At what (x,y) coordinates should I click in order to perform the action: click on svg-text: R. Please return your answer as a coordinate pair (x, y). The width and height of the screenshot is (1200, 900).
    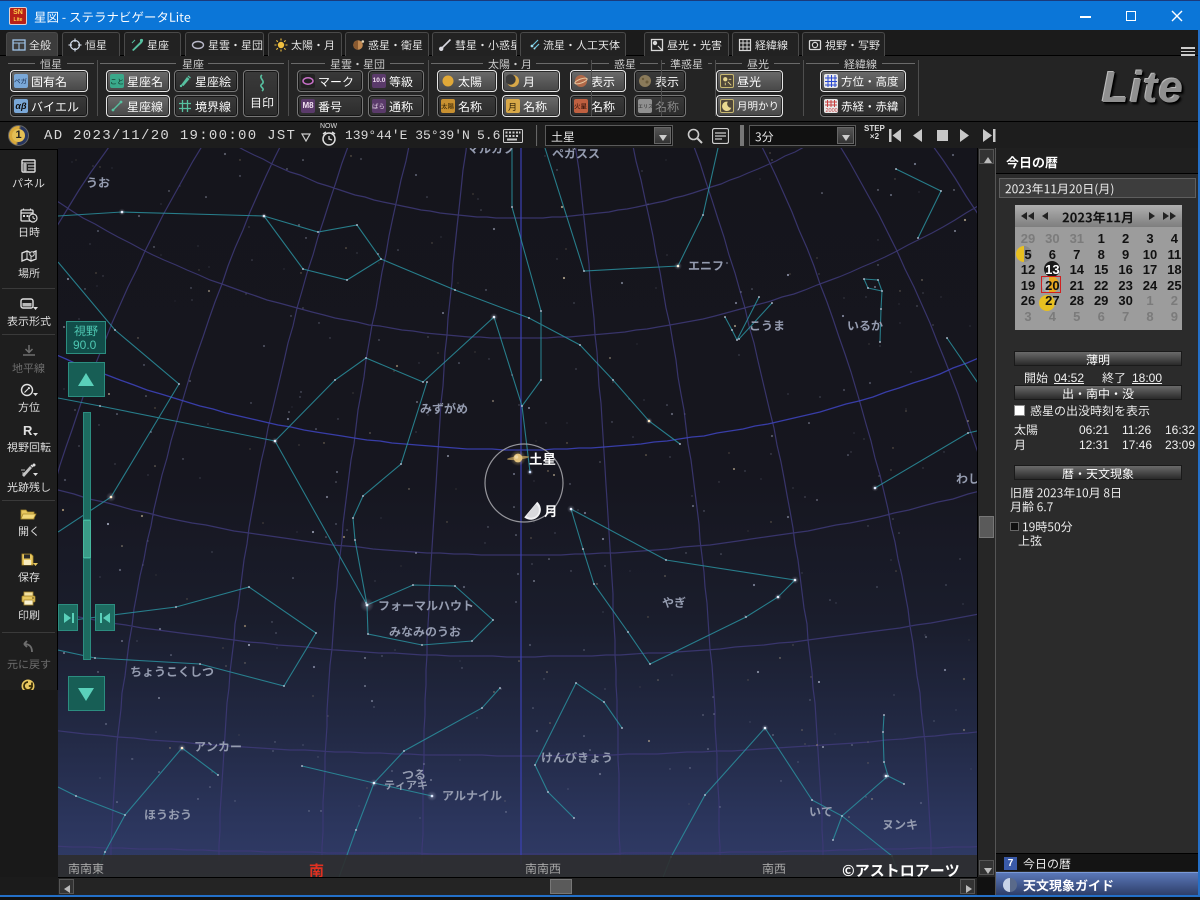
    Looking at the image, I should click on (28, 430).